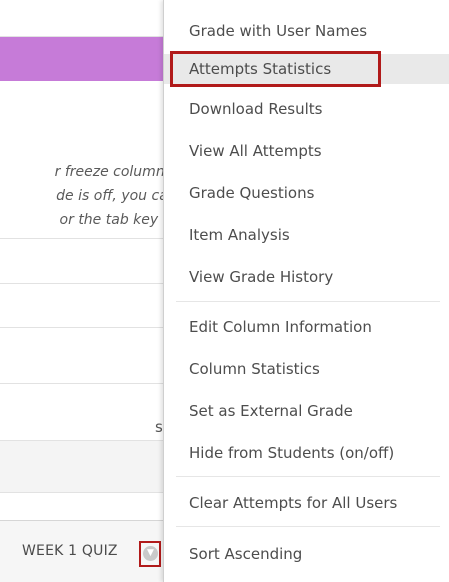 The height and width of the screenshot is (582, 449). What do you see at coordinates (111, 220) in the screenshot?
I see `hint-line-3: or the tab key to i` at bounding box center [111, 220].